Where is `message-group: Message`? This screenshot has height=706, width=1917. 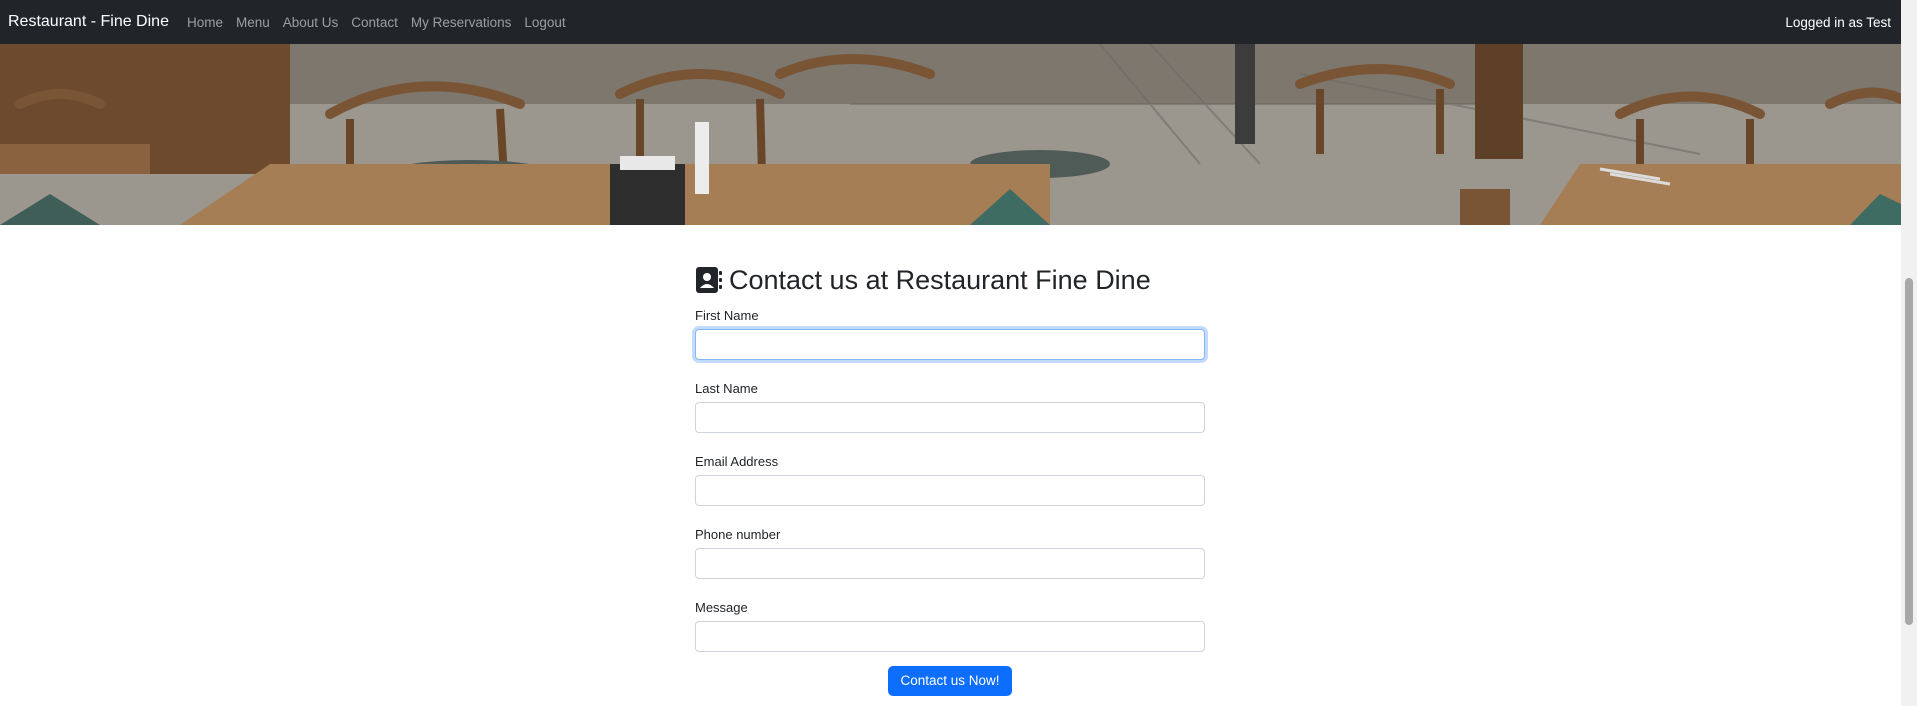
message-group: Message is located at coordinates (950, 625).